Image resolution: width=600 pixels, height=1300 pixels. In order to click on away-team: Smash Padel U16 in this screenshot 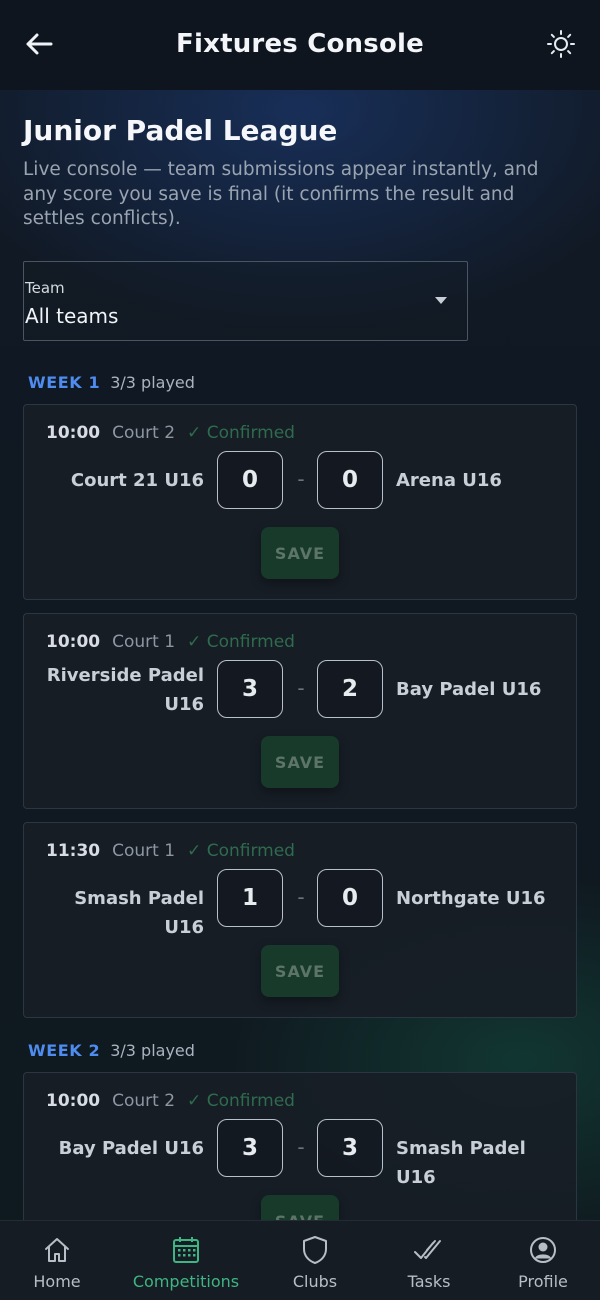, I will do `click(461, 1163)`.